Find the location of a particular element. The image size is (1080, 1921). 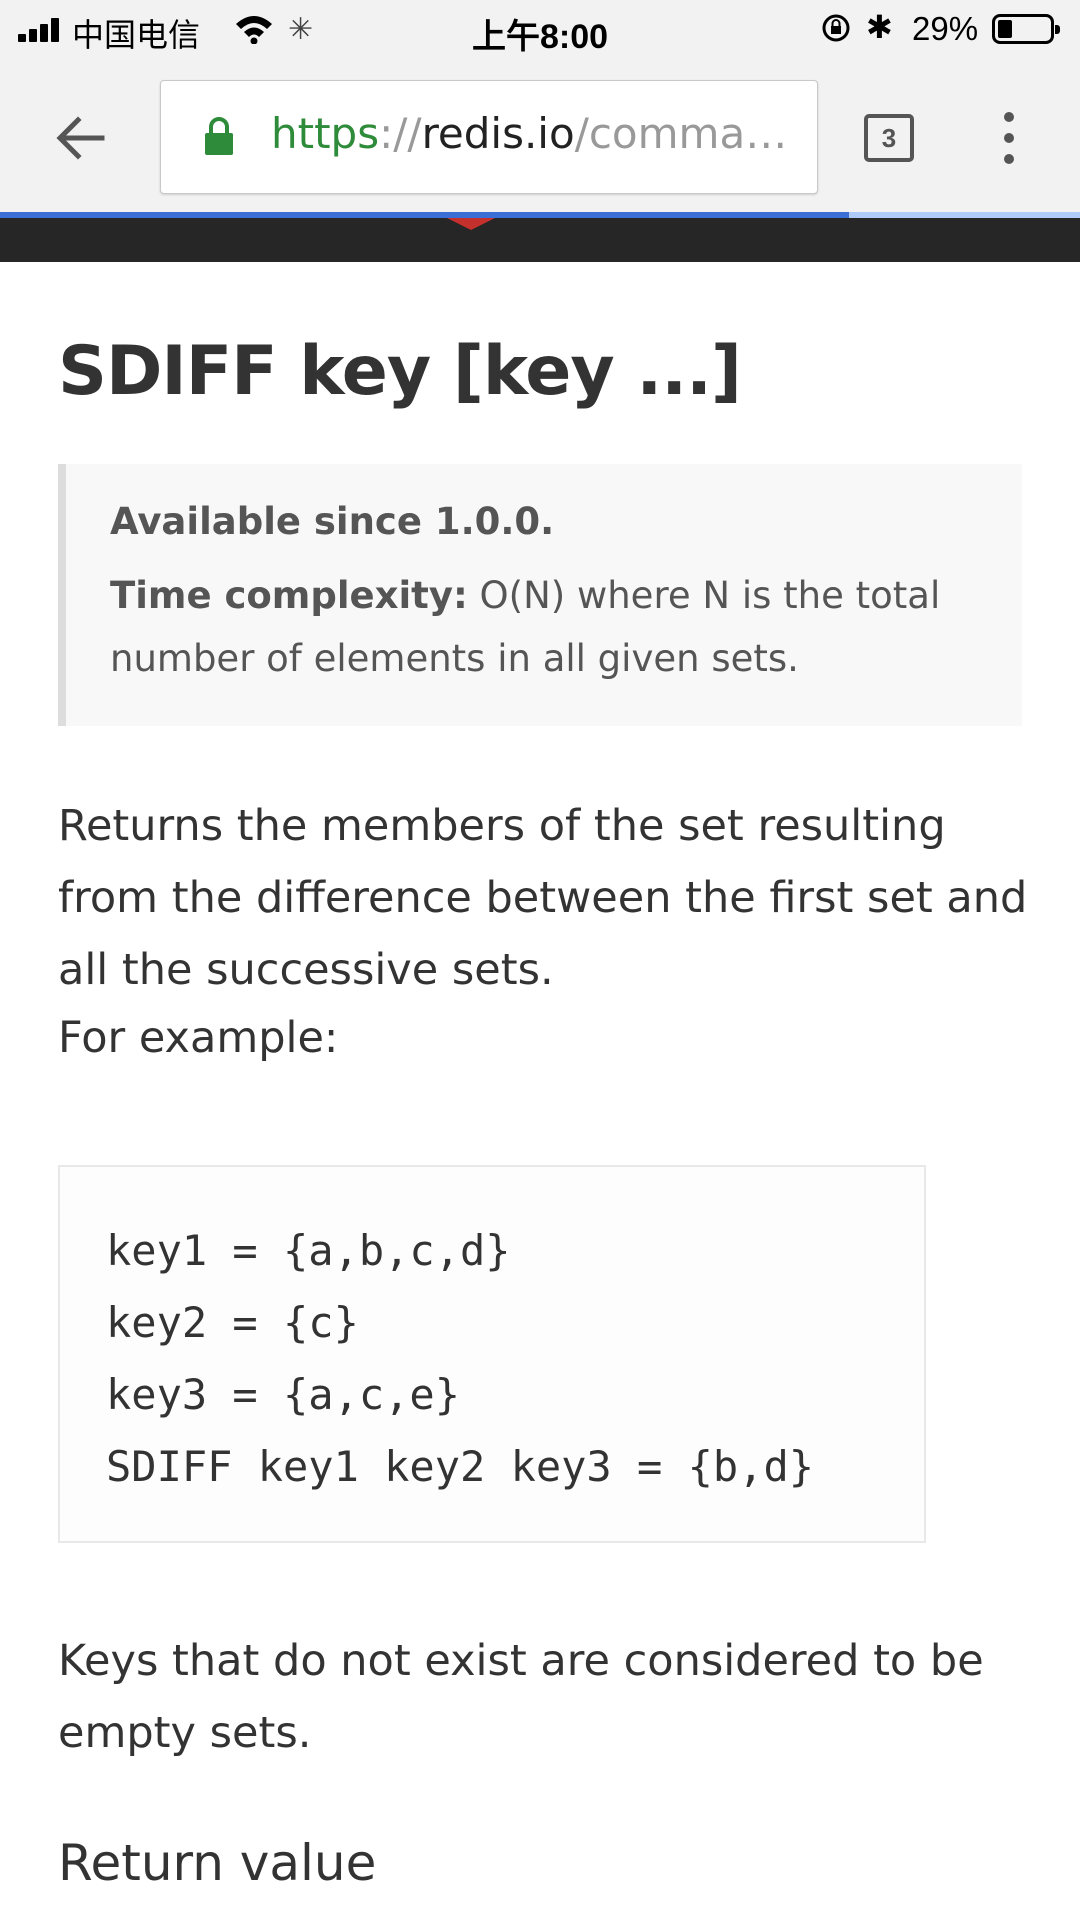

example-intro: For example: is located at coordinates (198, 1038).